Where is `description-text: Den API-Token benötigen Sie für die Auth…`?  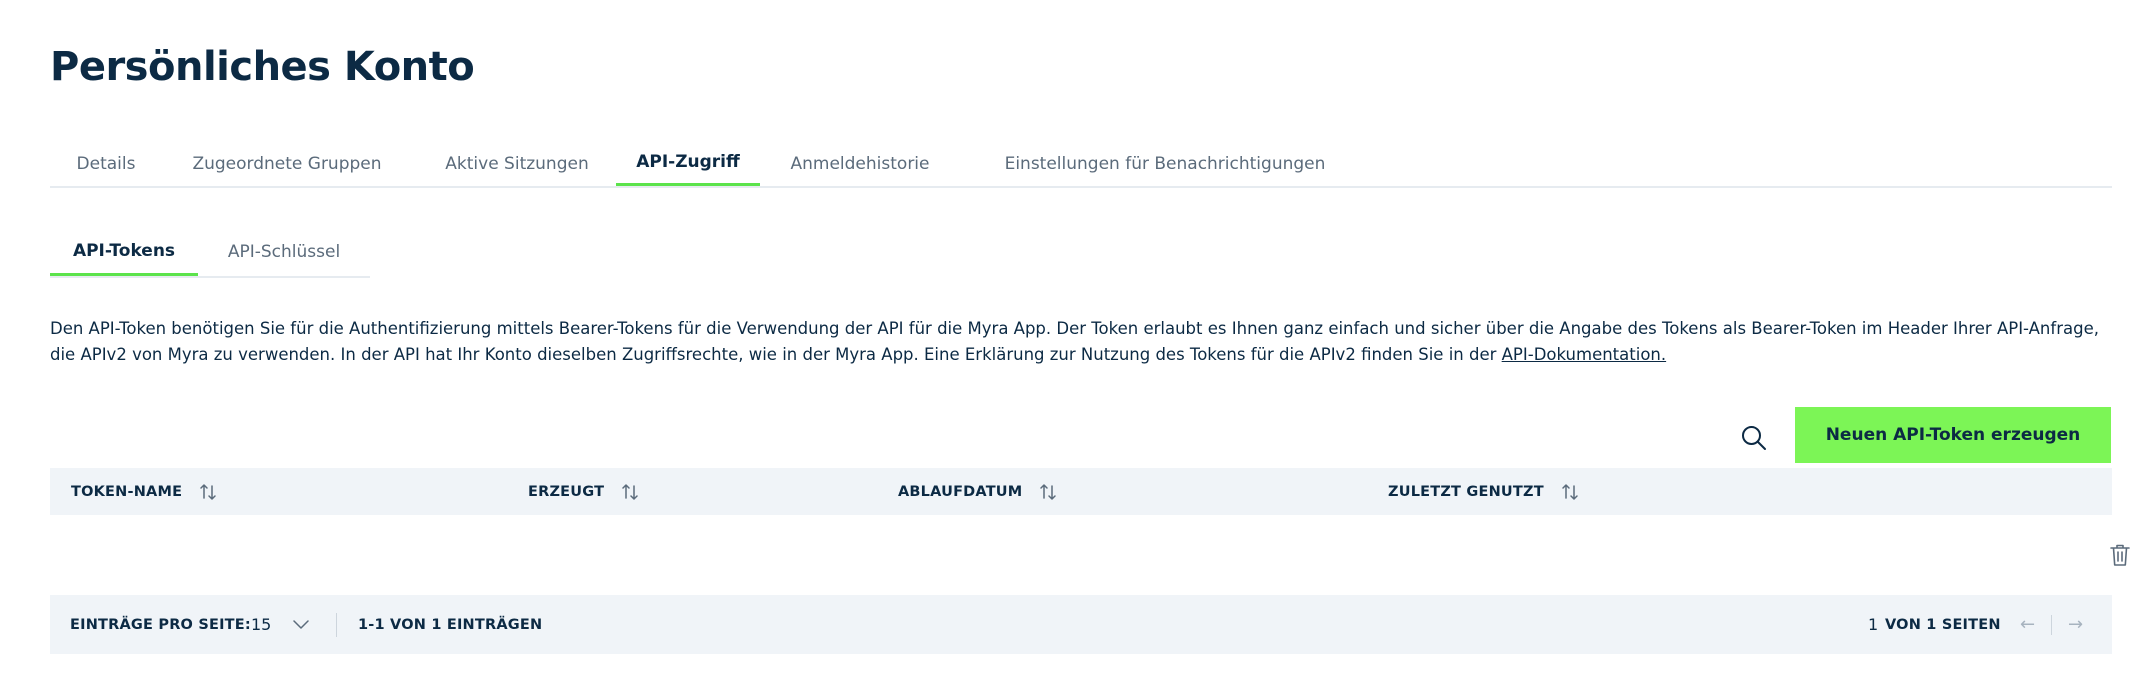 description-text: Den API-Token benötigen Sie für die Auth… is located at coordinates (1080, 342).